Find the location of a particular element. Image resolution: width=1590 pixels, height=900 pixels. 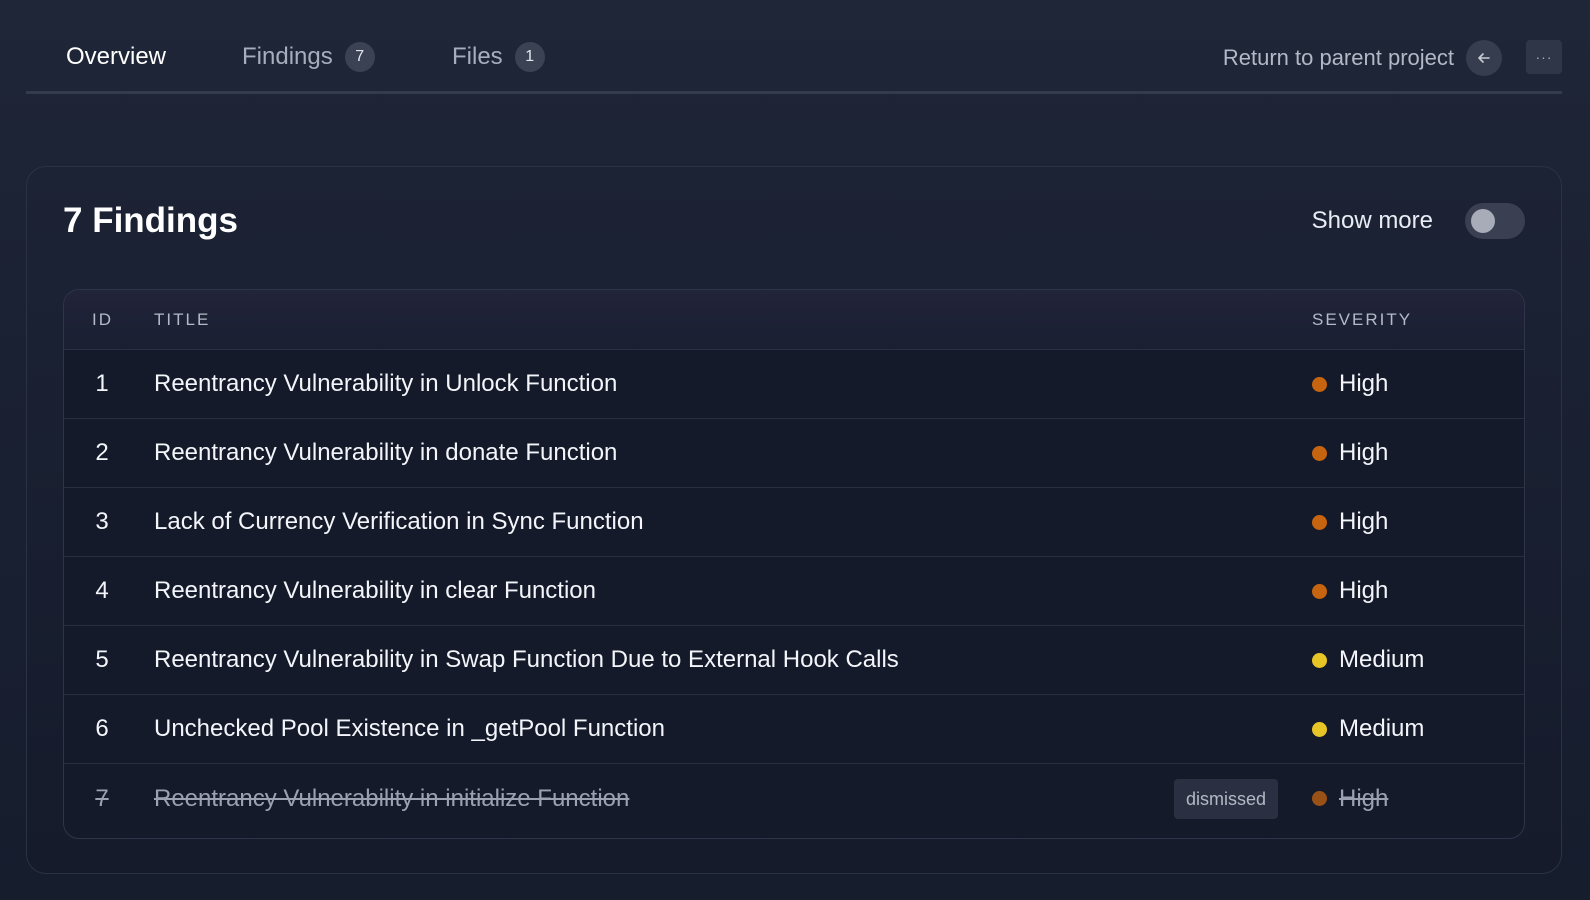

finding-id: 1 is located at coordinates (102, 383).